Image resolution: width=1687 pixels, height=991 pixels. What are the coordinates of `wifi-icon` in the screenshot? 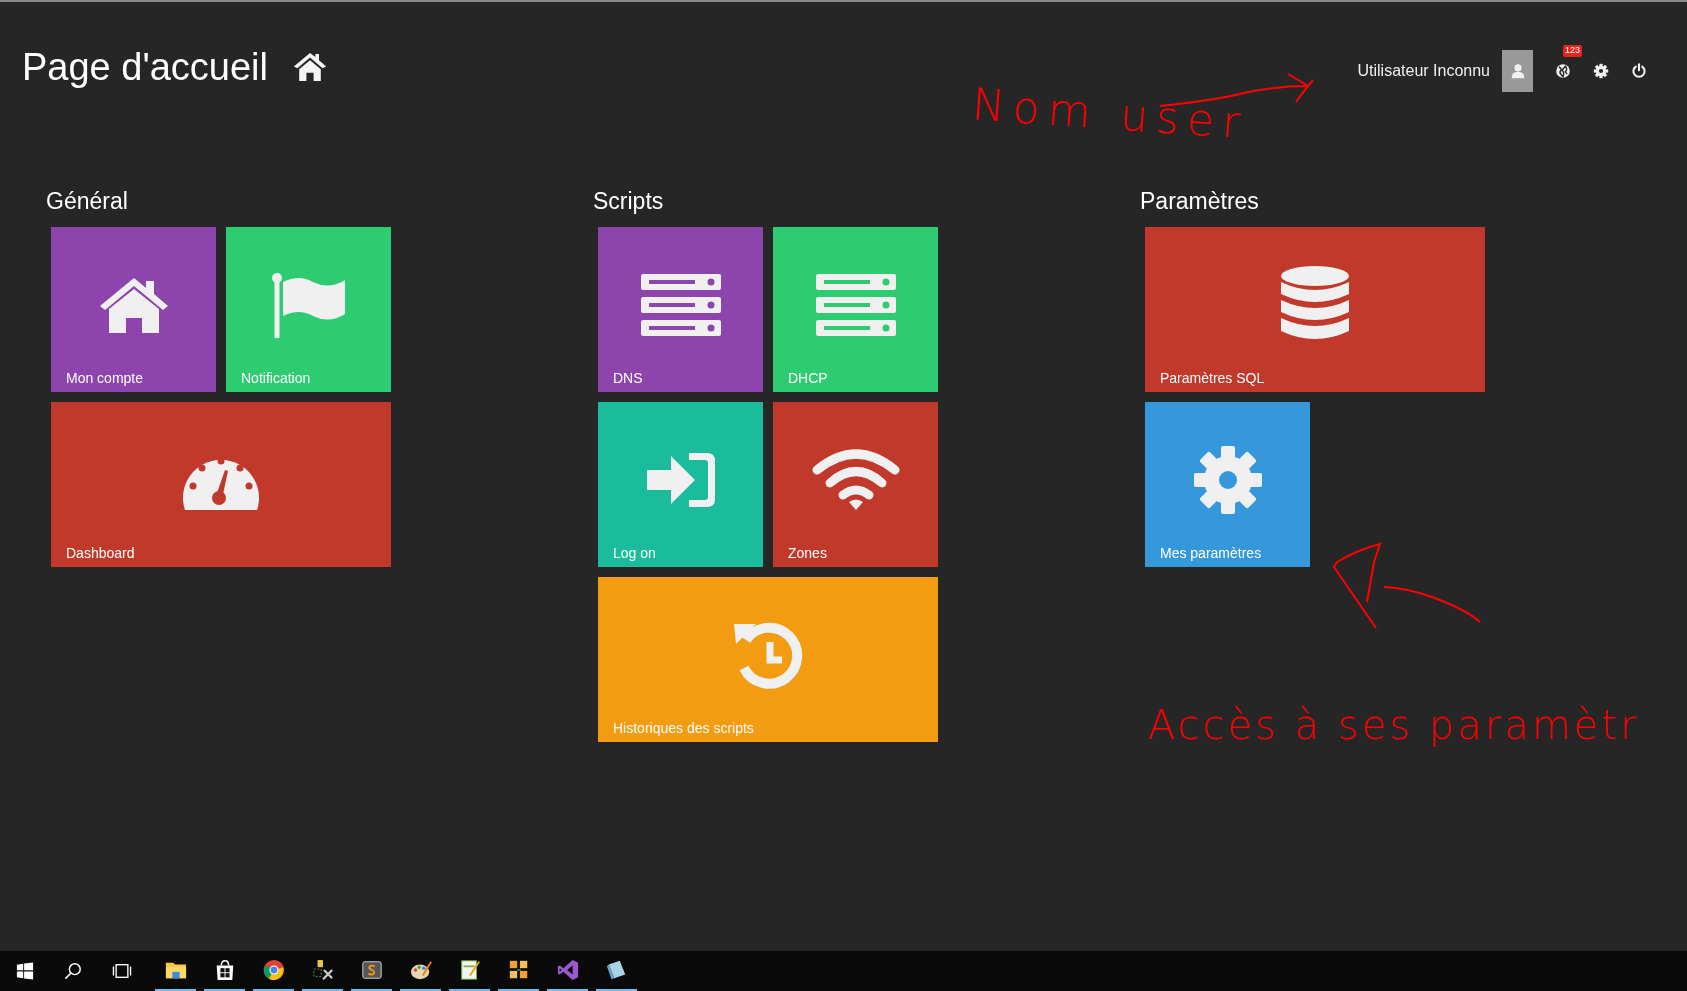 It's located at (855, 479).